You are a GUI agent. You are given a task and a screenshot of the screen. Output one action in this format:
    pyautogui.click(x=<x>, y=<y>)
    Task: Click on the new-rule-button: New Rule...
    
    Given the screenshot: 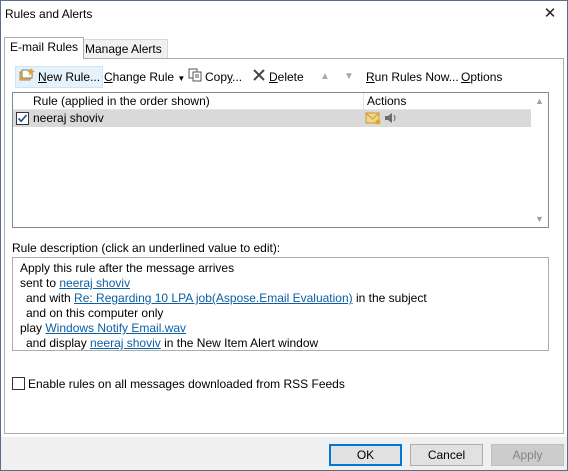 What is the action you would take?
    pyautogui.click(x=59, y=77)
    